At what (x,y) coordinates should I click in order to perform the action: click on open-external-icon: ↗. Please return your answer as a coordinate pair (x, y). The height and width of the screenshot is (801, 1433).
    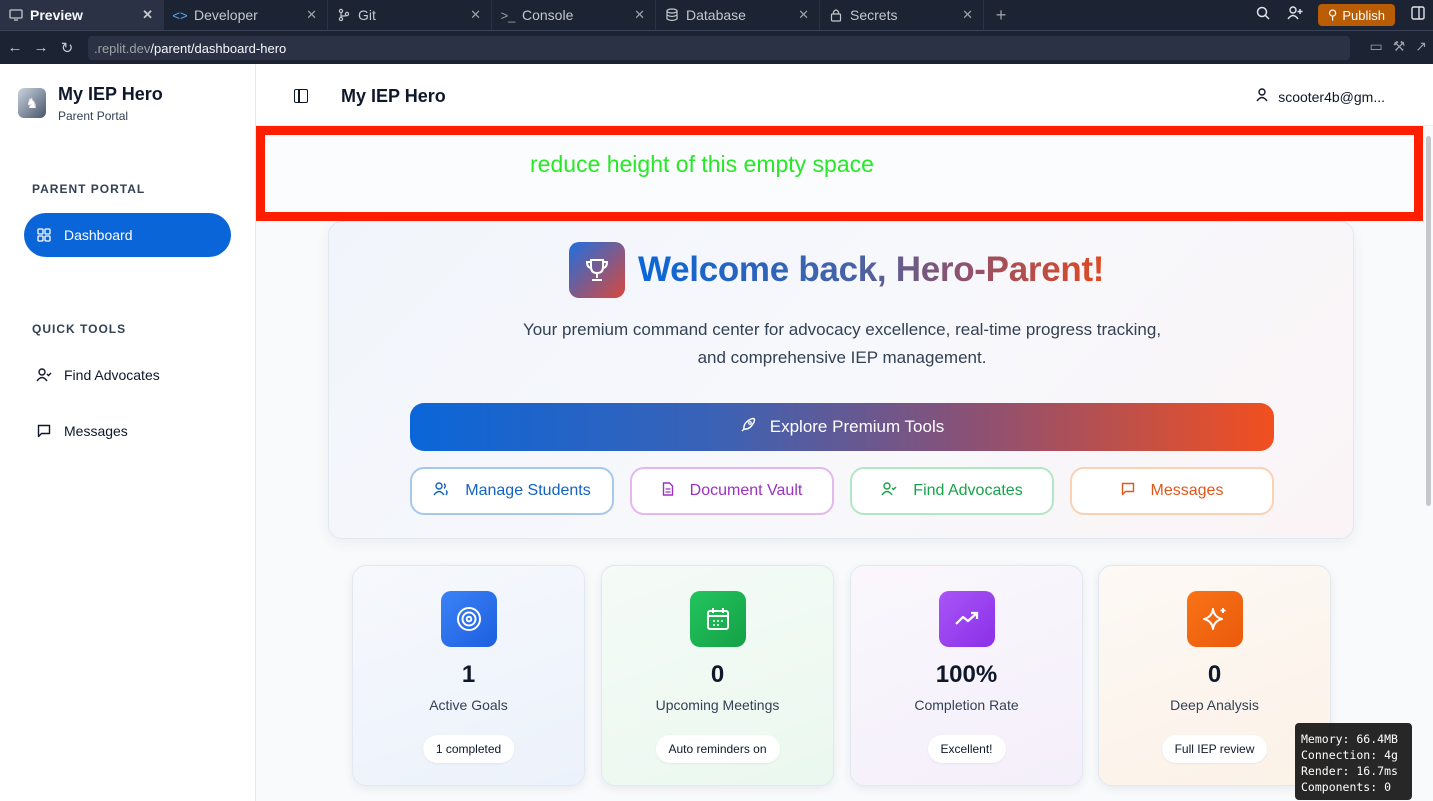
    Looking at the image, I should click on (1421, 46).